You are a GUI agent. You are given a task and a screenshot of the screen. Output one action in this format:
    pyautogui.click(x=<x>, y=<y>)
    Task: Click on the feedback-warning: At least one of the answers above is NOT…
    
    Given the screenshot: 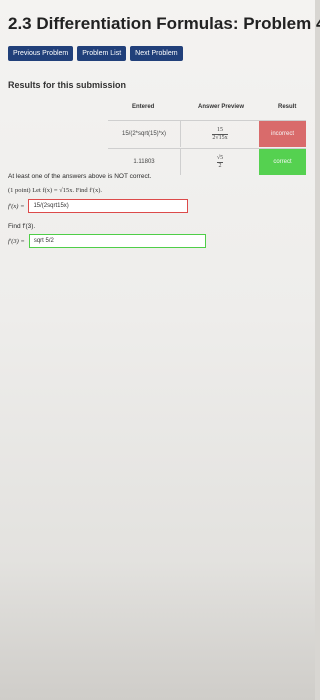 What is the action you would take?
    pyautogui.click(x=80, y=176)
    